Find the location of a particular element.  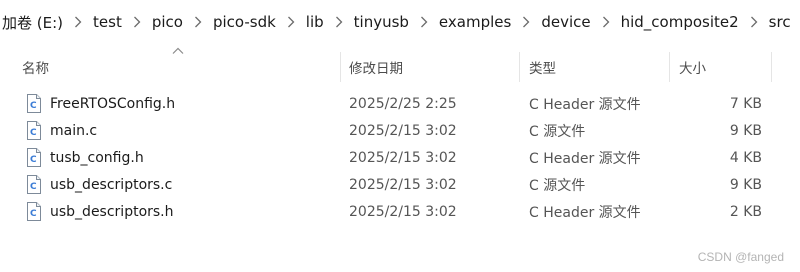

file-name: main.c is located at coordinates (74, 130).